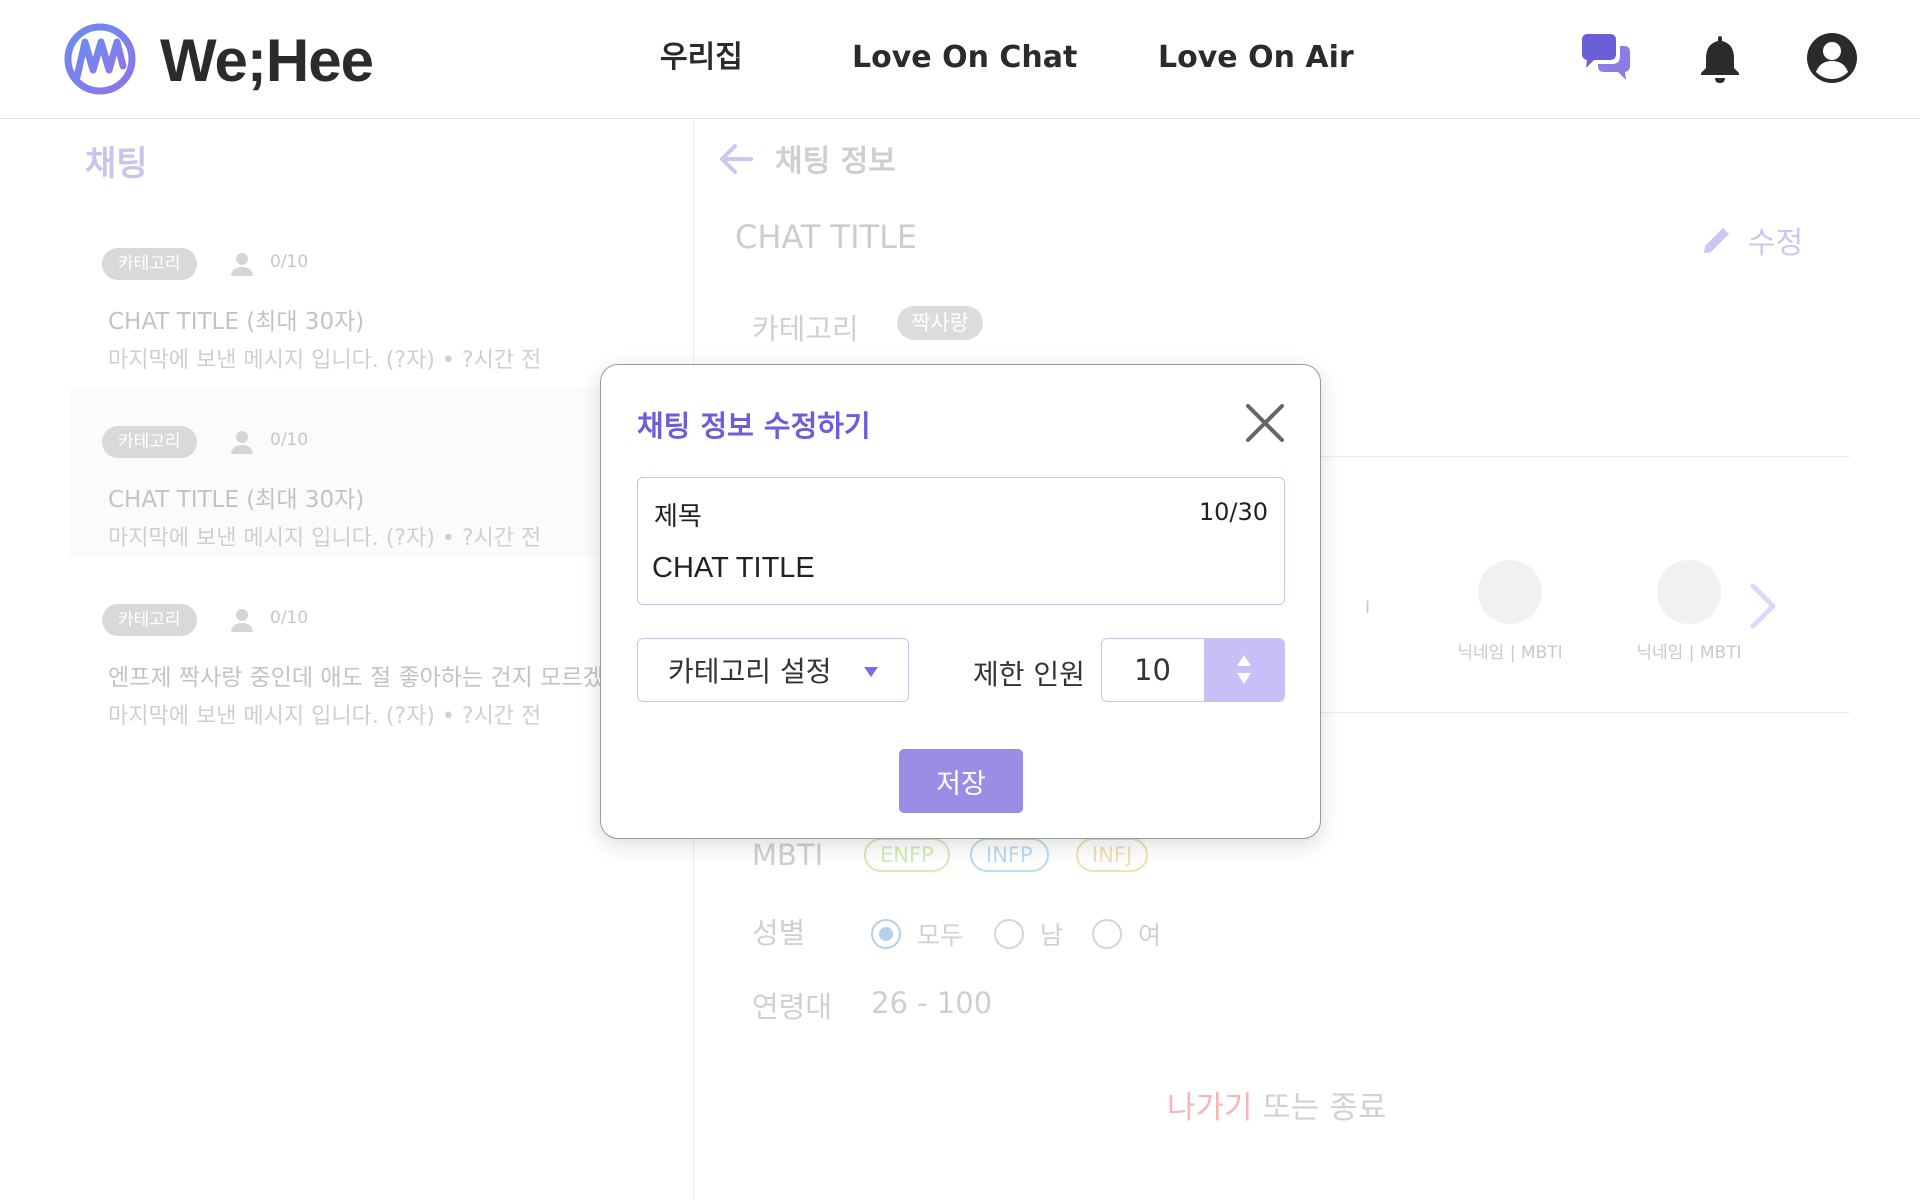 The width and height of the screenshot is (1920, 1200). Describe the element at coordinates (871, 672) in the screenshot. I see `dropdown-triangle-icon` at that location.